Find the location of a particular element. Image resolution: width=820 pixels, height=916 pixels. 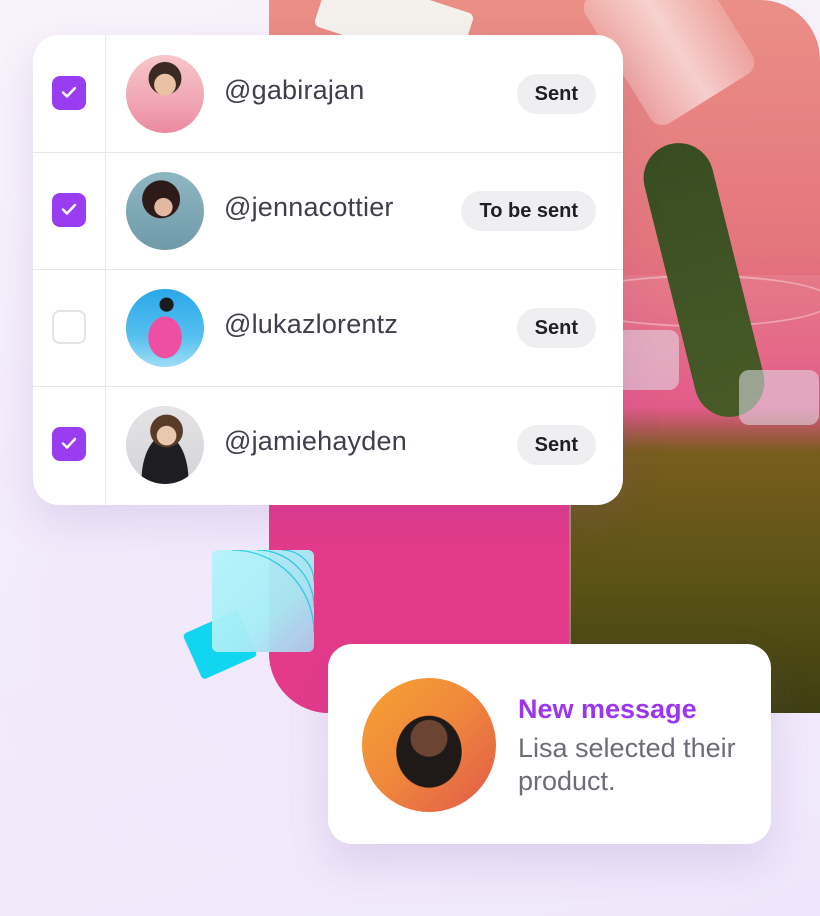

user-handle: @jamiehayden is located at coordinates (315, 441).